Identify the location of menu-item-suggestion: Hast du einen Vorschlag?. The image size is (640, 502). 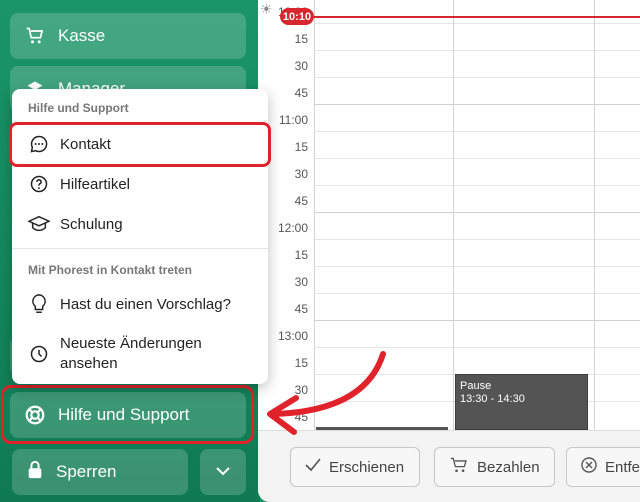
(140, 304).